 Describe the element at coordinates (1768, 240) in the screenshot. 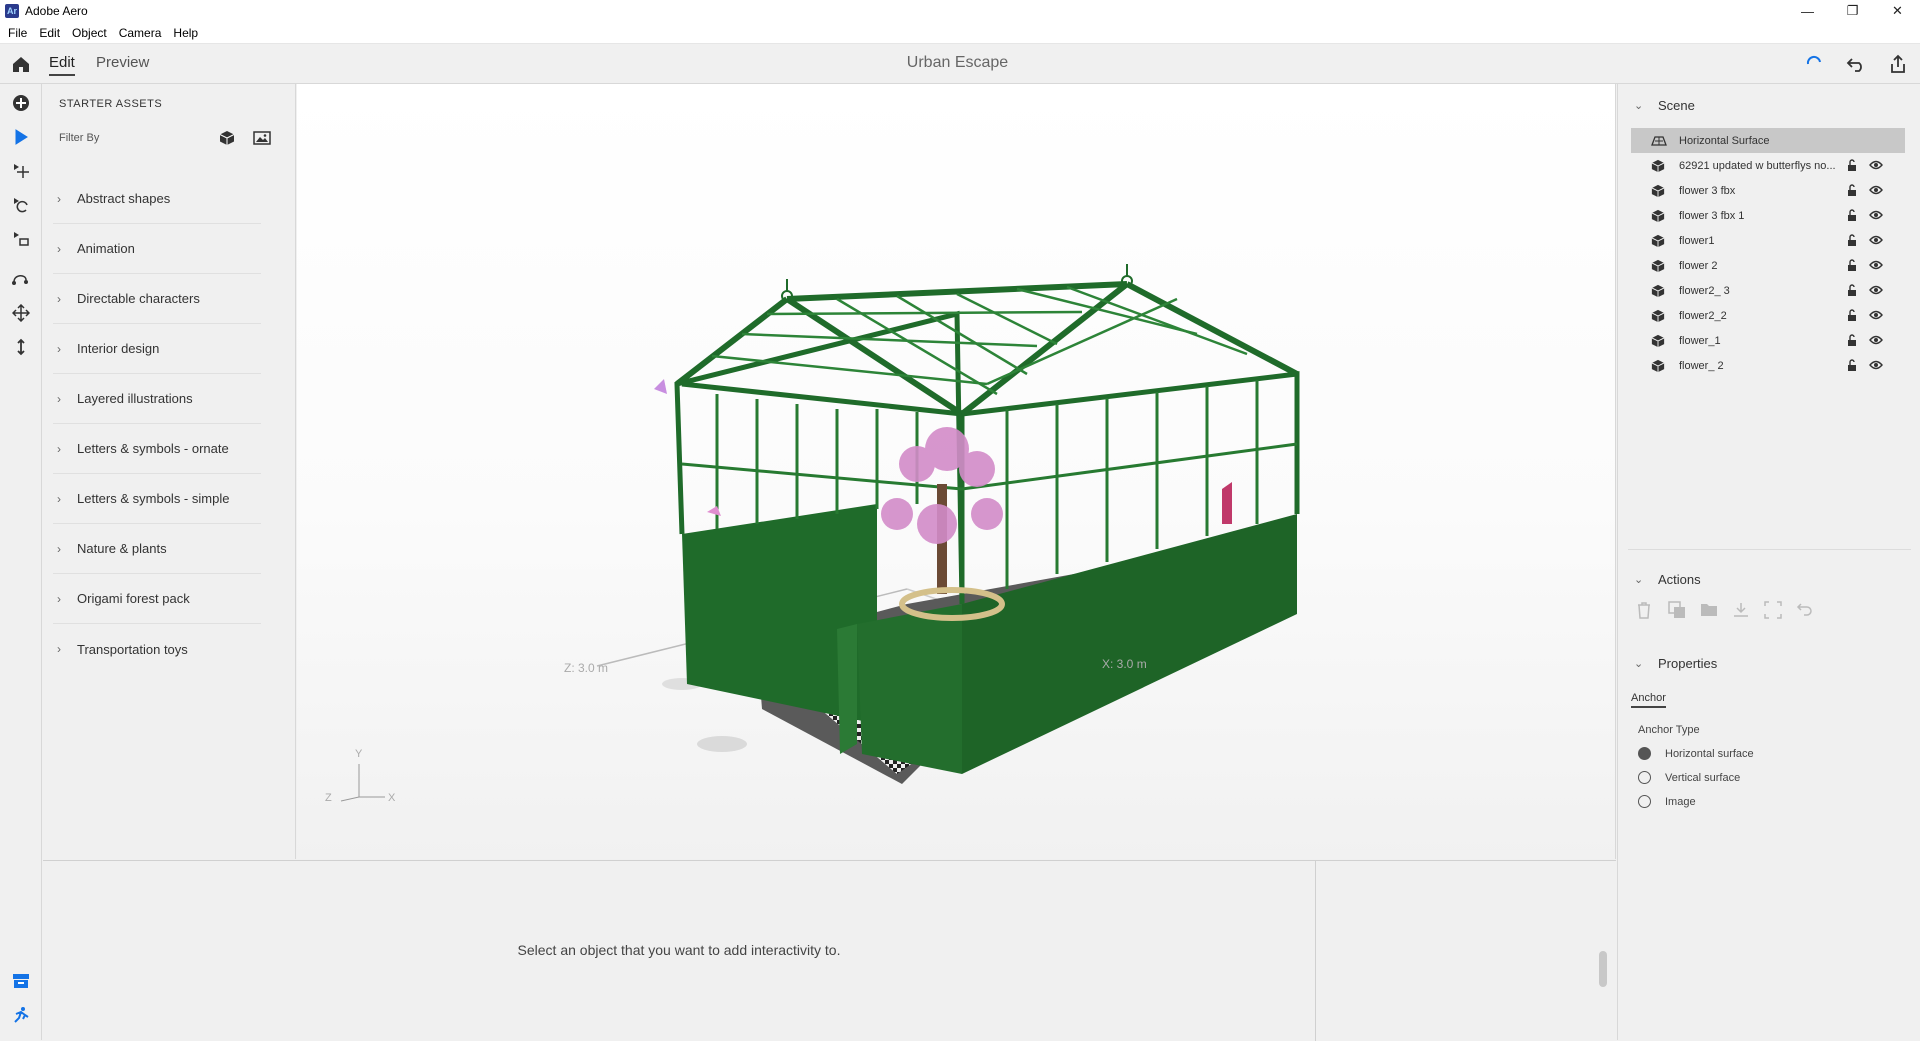

I see `scene-row: flower1` at that location.